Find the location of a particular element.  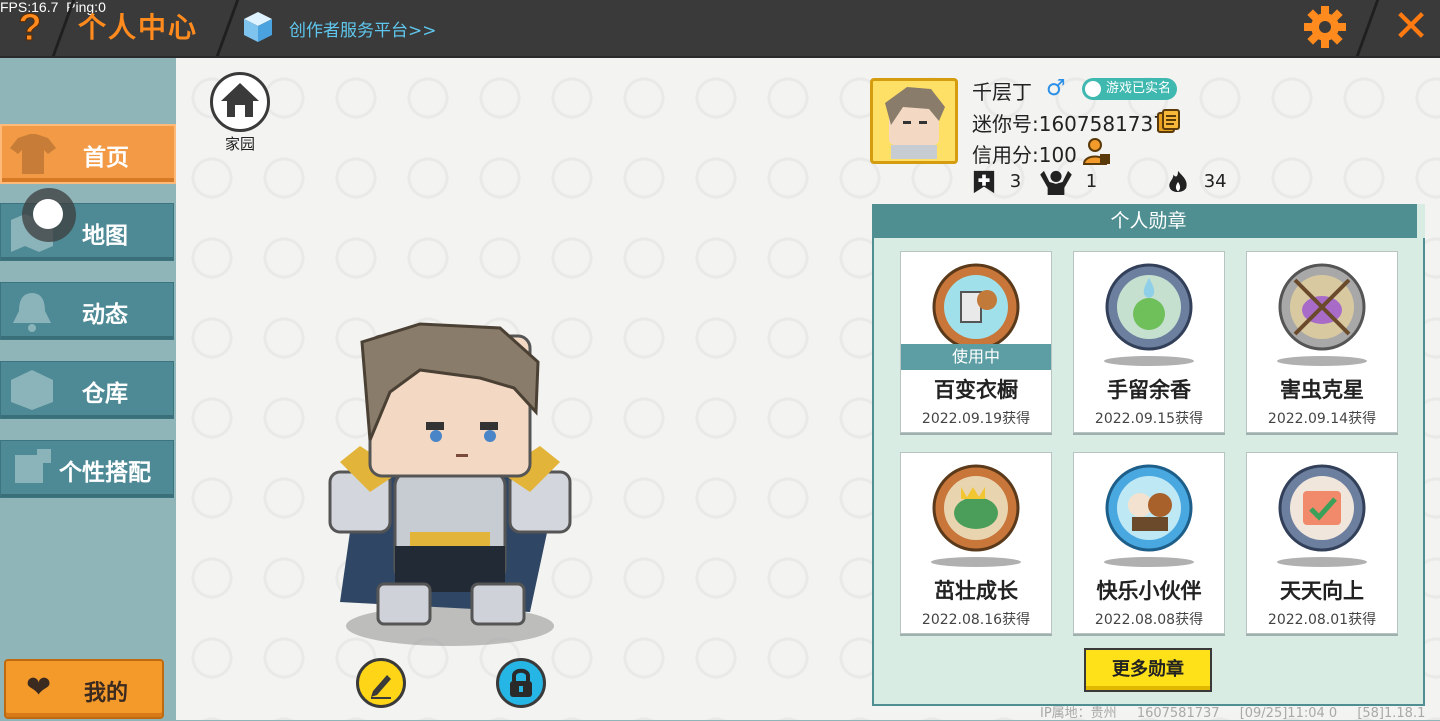

bookmark-plus-icon is located at coordinates (984, 182).